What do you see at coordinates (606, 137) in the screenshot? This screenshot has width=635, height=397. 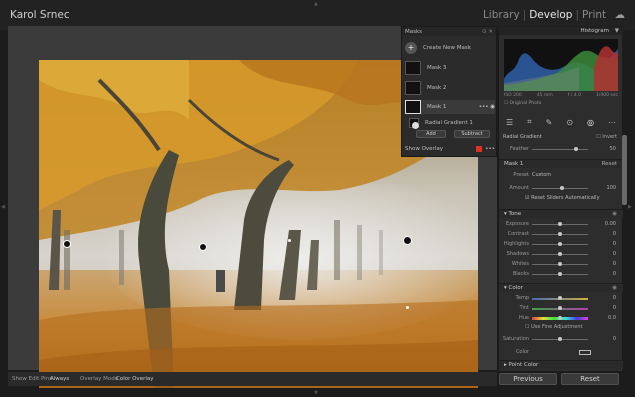 I see `invert-checkbox: ☐ Invert` at bounding box center [606, 137].